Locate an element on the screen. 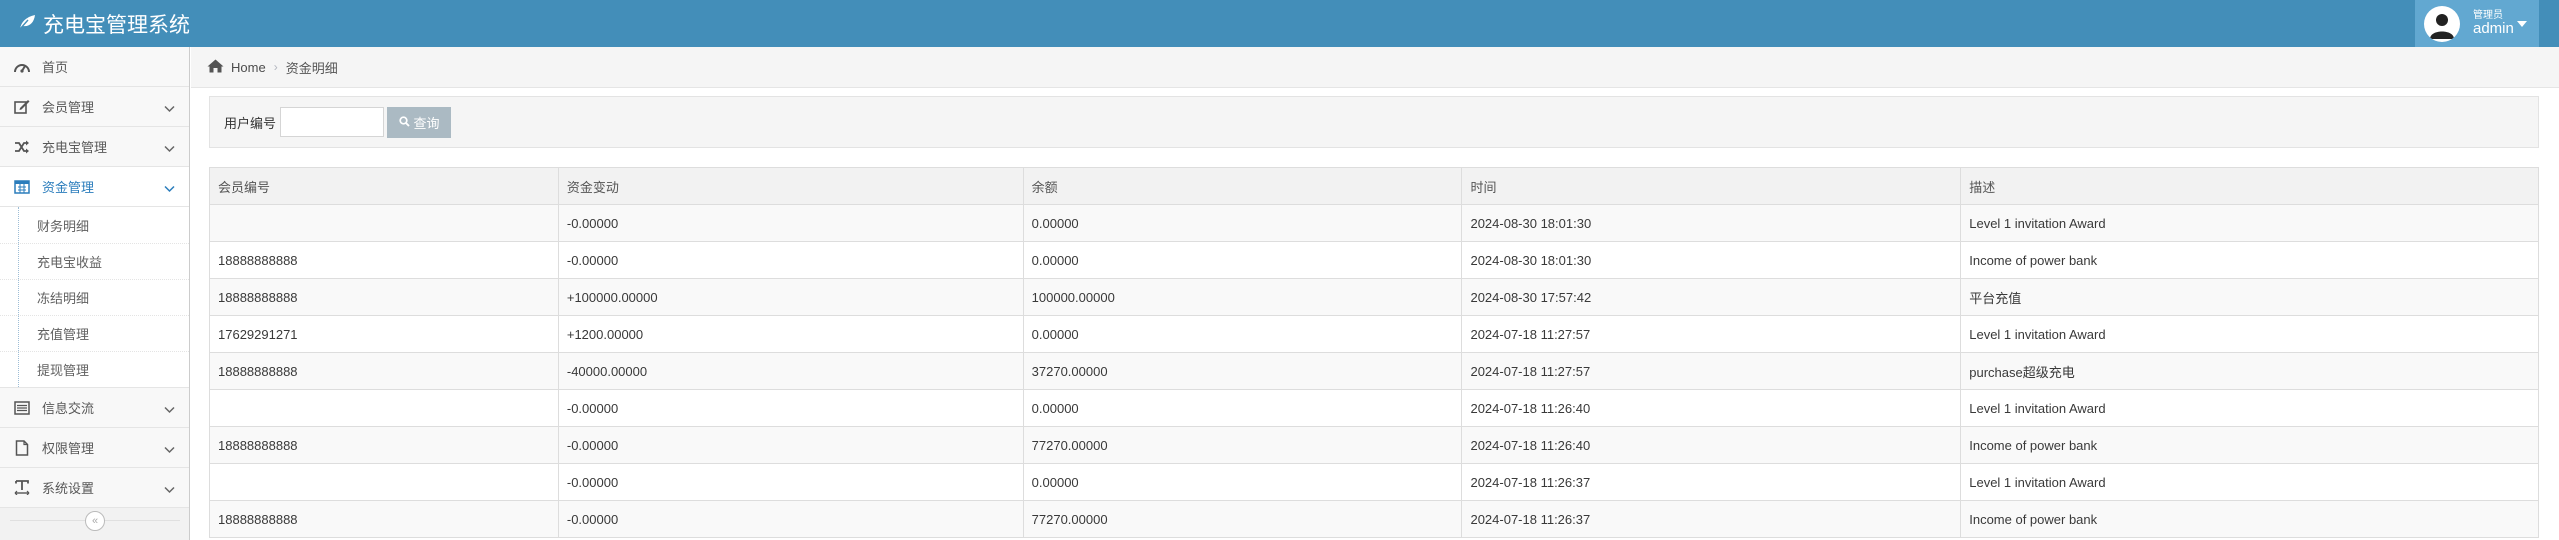 The width and height of the screenshot is (2559, 540). home-icon is located at coordinates (215, 67).